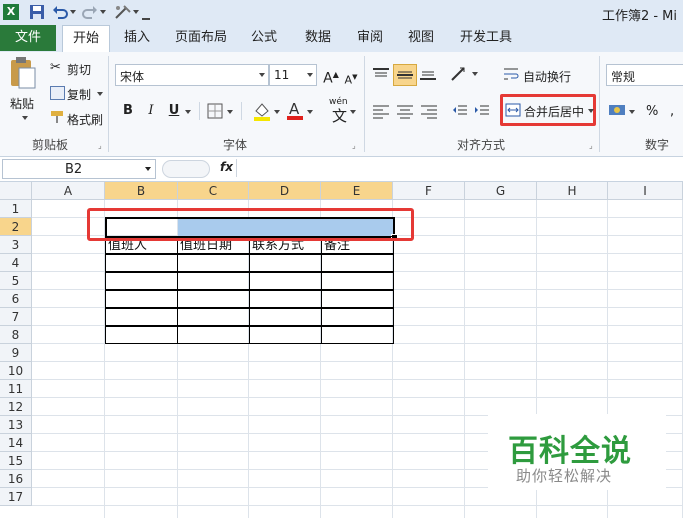 This screenshot has height=518, width=683. Describe the element at coordinates (632, 112) in the screenshot. I see `currency-dropdown-icon` at that location.